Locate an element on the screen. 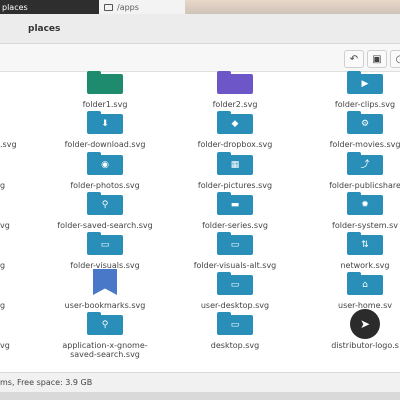 The image size is (400, 400). grid-item: ➤ distributor-logo.s is located at coordinates (352, 332).